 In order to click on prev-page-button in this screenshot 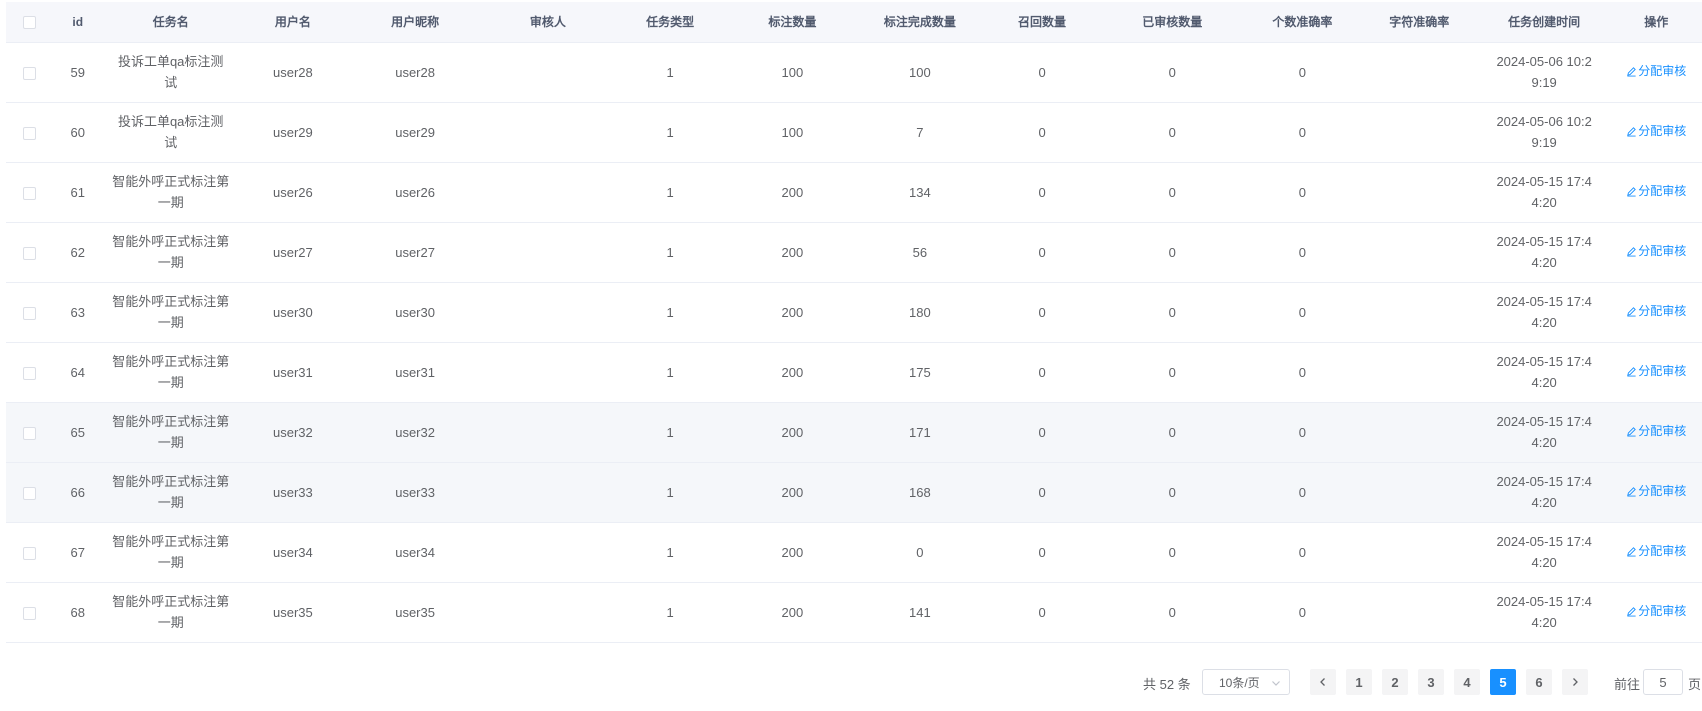, I will do `click(1323, 682)`.